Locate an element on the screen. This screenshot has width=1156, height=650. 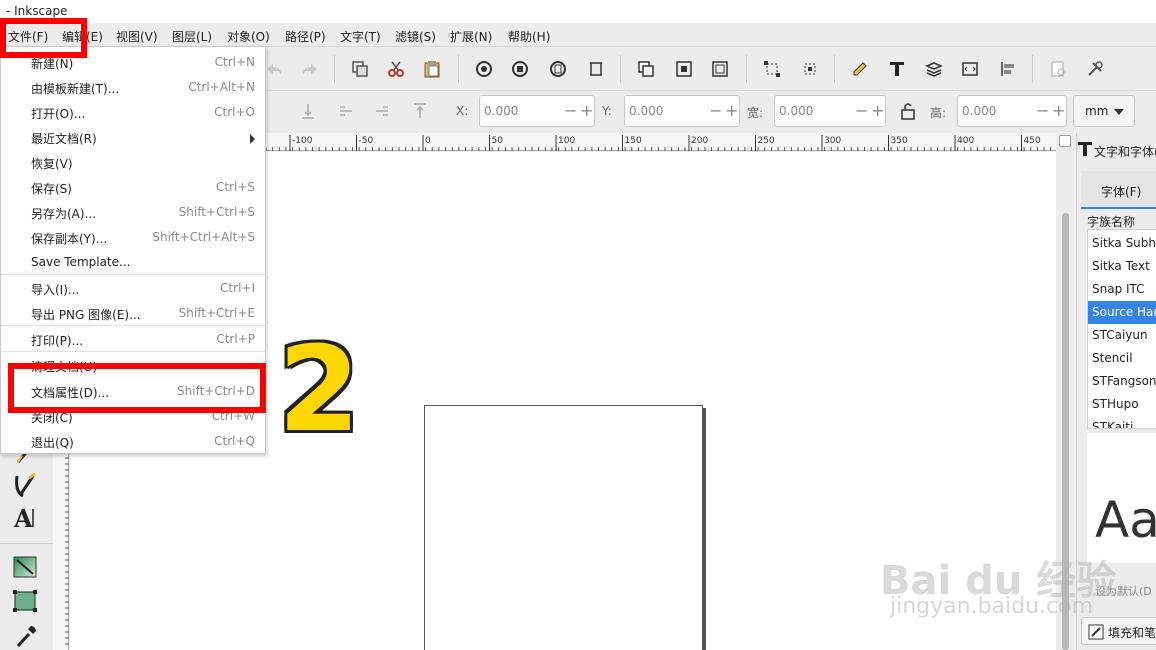
page-shadow is located at coordinates (704, 529).